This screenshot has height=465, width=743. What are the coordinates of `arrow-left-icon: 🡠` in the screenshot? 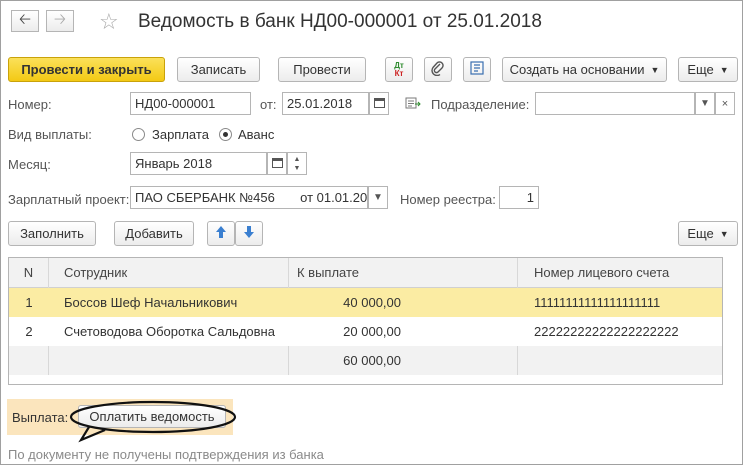 It's located at (25, 19).